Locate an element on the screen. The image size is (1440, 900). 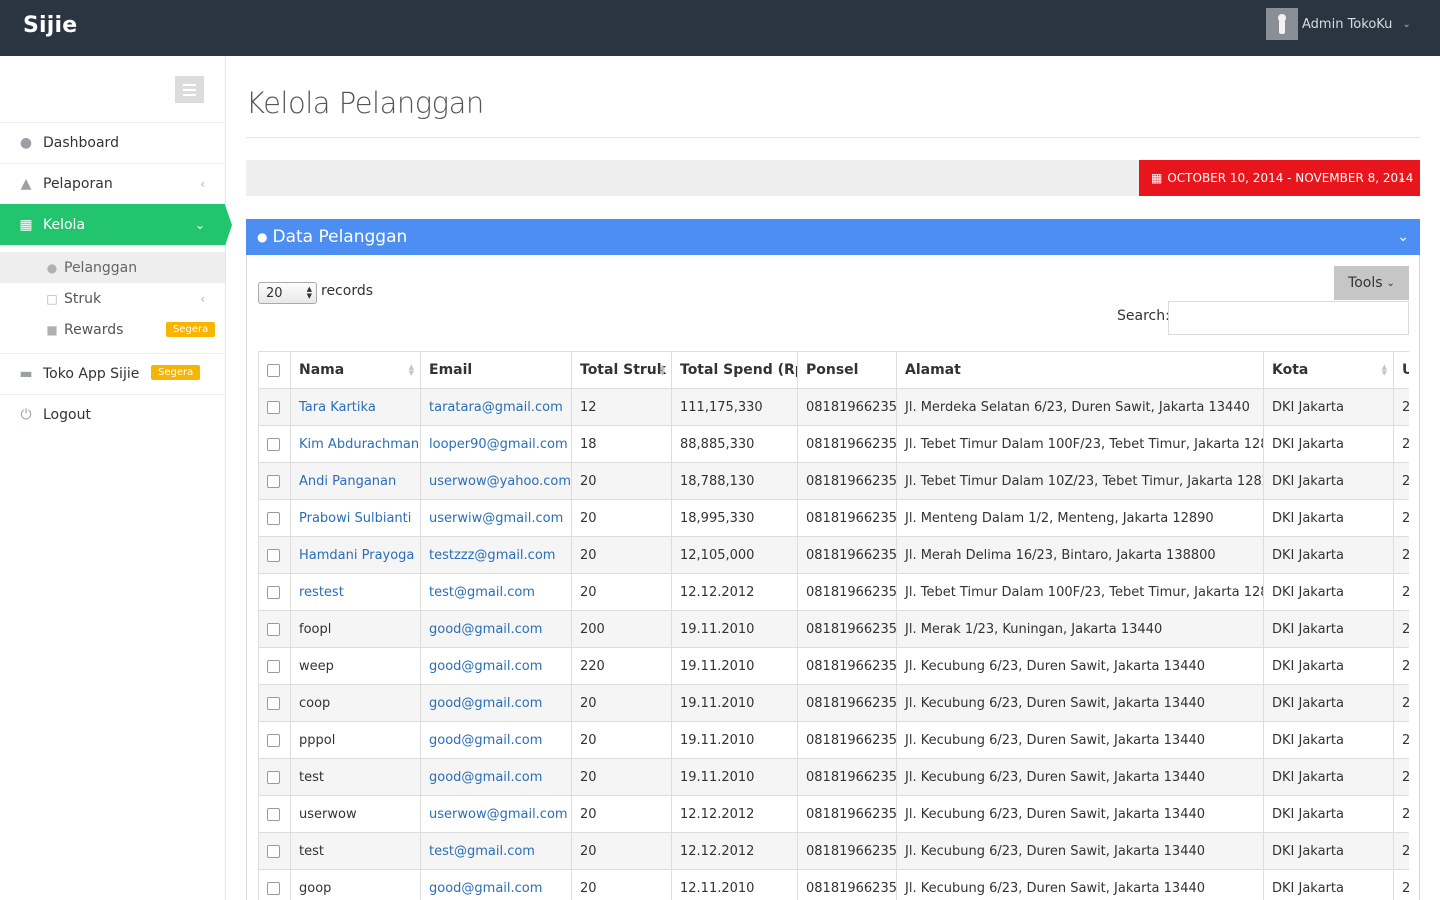
cell-nama: Kim Abdurachman is located at coordinates (355, 444).